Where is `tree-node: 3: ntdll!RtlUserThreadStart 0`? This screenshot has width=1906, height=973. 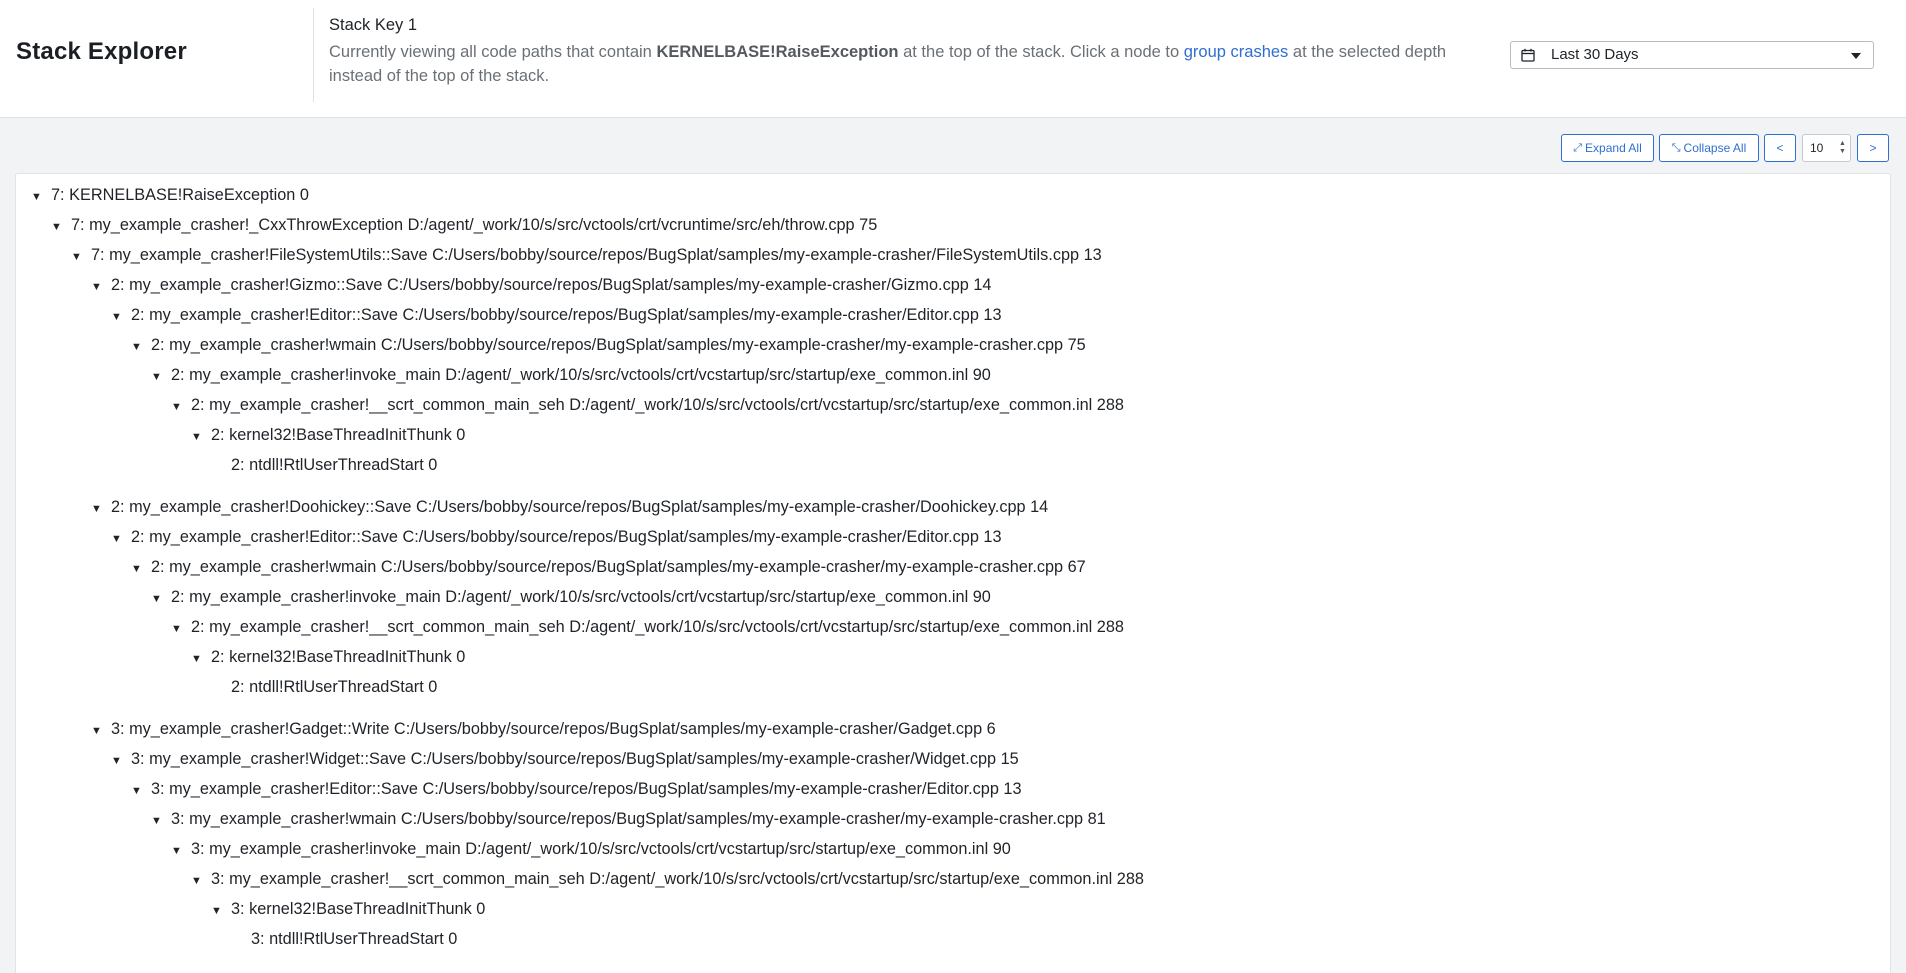 tree-node: 3: ntdll!RtlUserThreadStart 0 is located at coordinates (354, 939).